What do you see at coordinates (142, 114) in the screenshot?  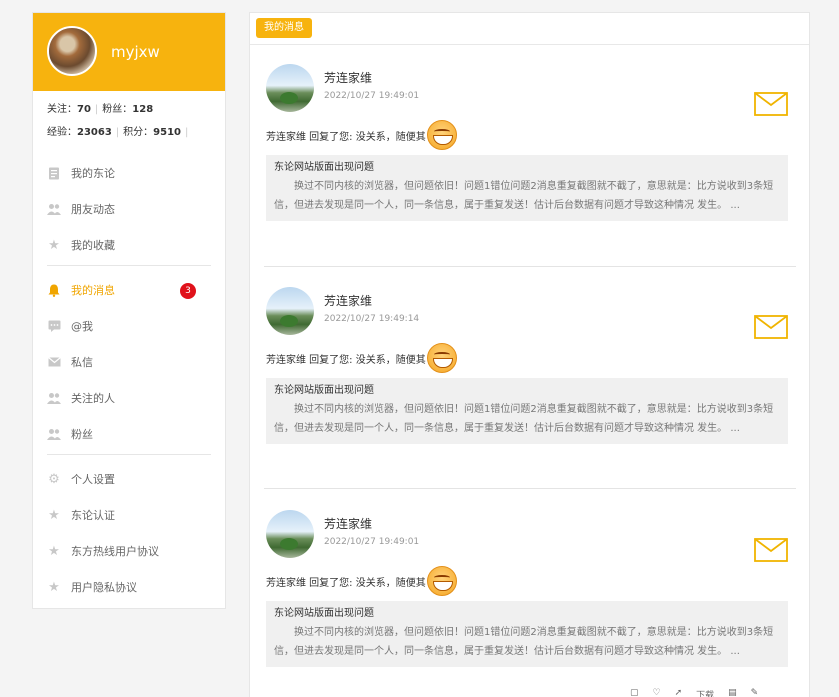 I see `fans-count: 128` at bounding box center [142, 114].